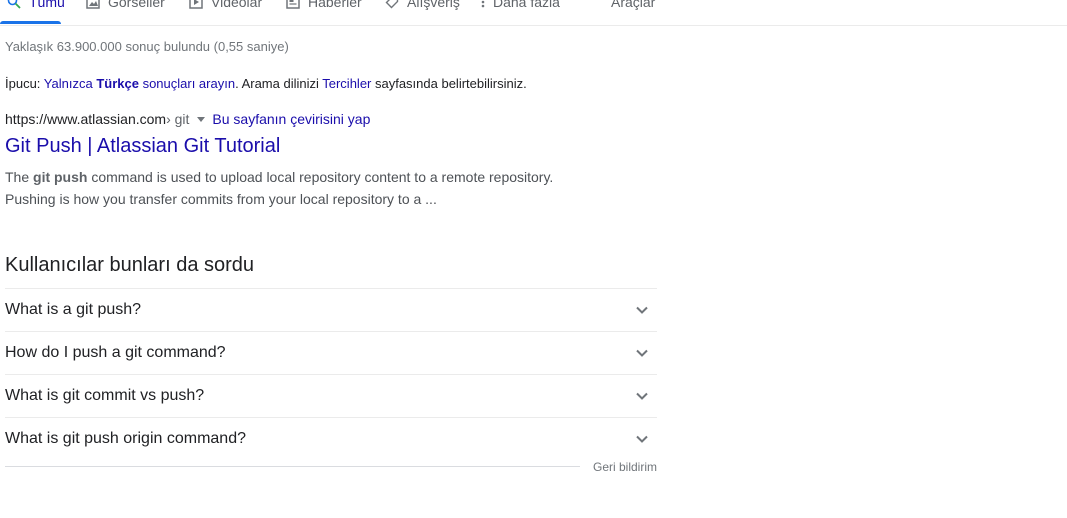 This screenshot has height=518, width=1067. I want to click on tools-button: Araçlar, so click(633, 6).